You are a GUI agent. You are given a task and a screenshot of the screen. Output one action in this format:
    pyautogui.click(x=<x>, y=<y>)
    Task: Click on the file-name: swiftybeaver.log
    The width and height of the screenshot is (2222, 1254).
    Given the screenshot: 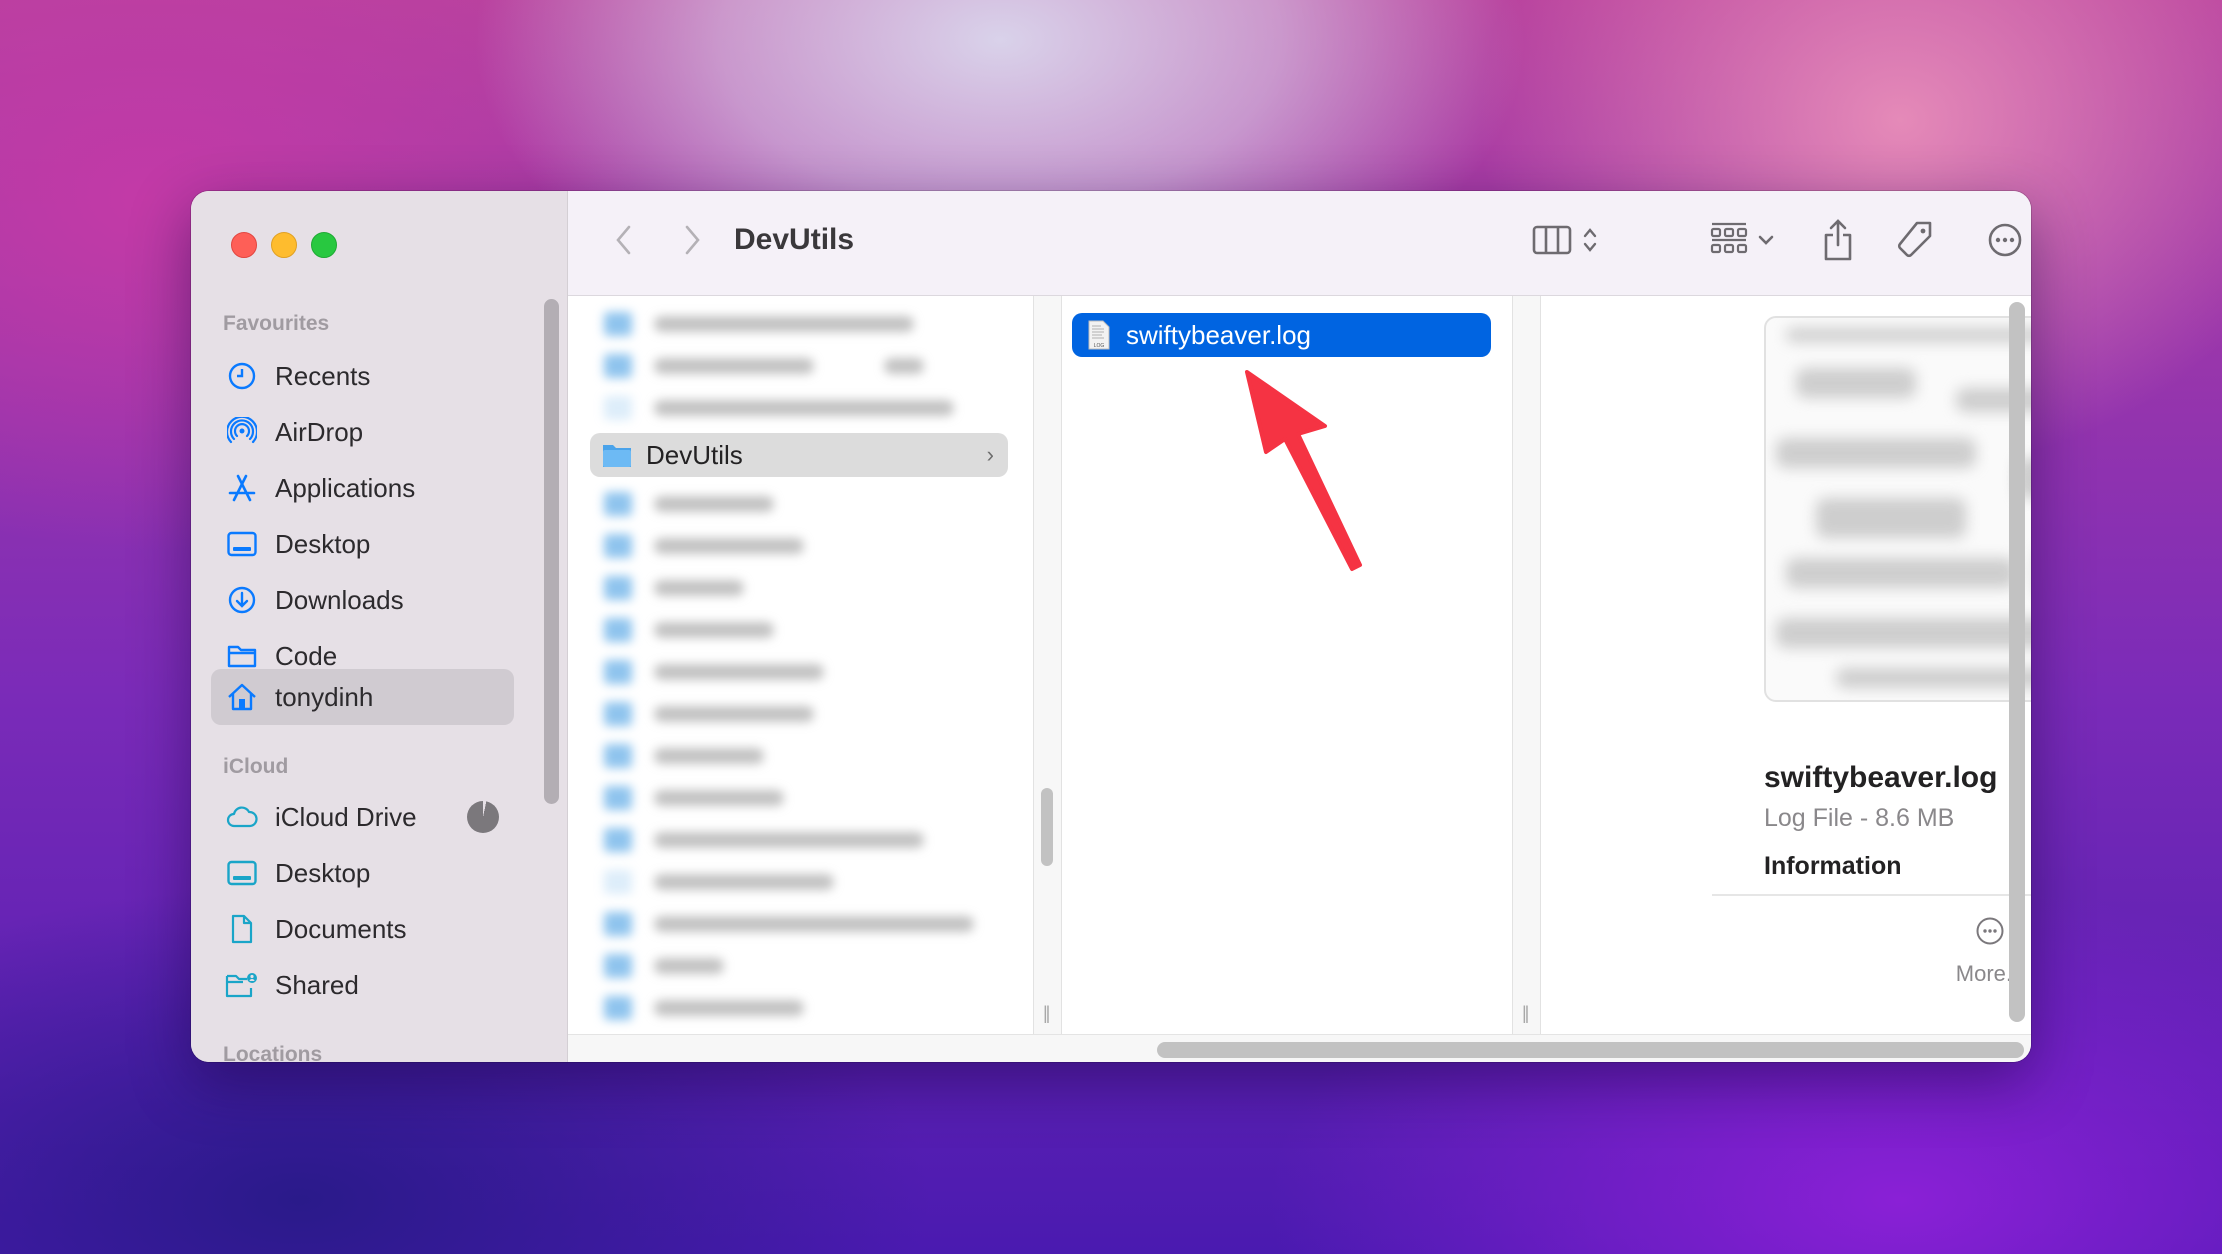 What is the action you would take?
    pyautogui.click(x=1218, y=334)
    